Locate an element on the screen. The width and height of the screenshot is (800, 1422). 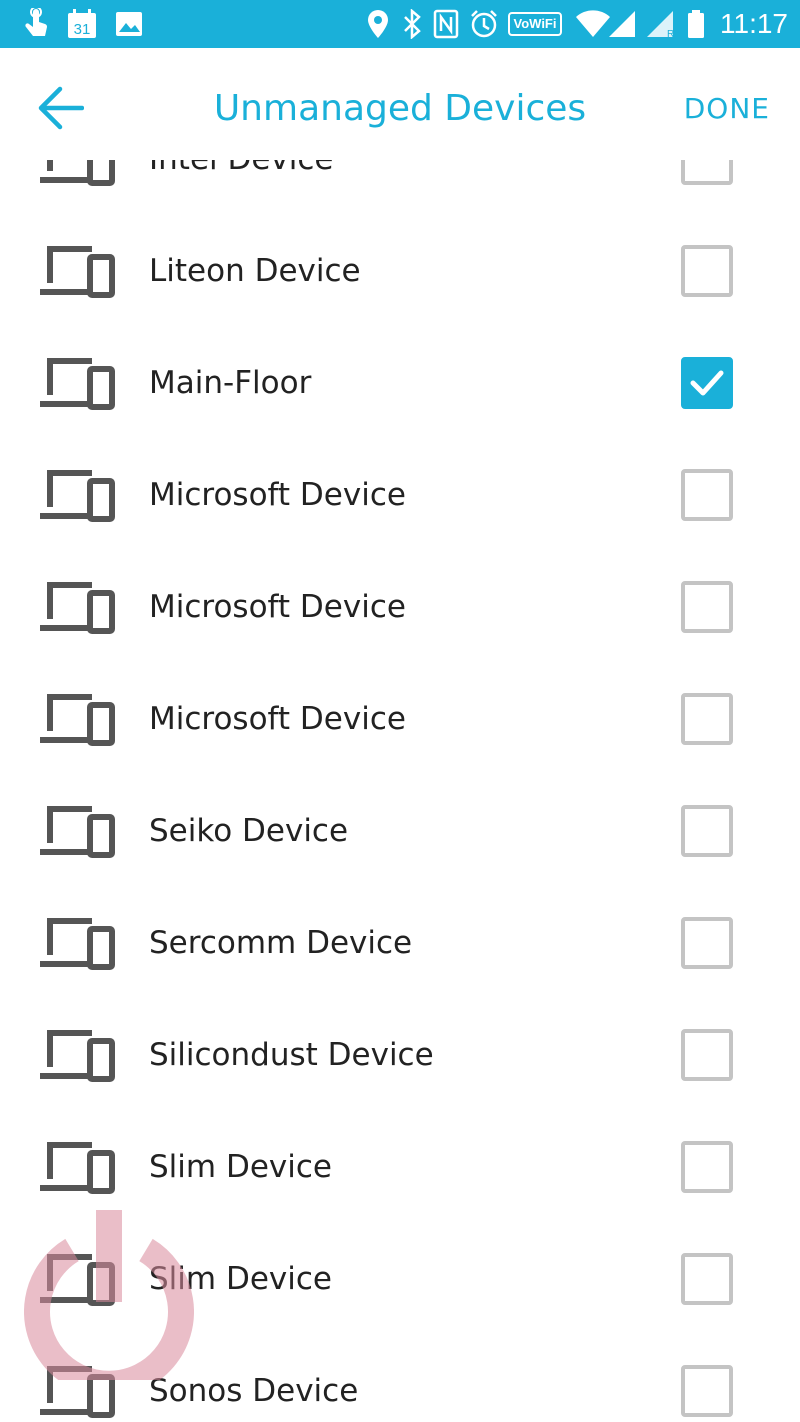
device-checkbox-checked is located at coordinates (707, 383).